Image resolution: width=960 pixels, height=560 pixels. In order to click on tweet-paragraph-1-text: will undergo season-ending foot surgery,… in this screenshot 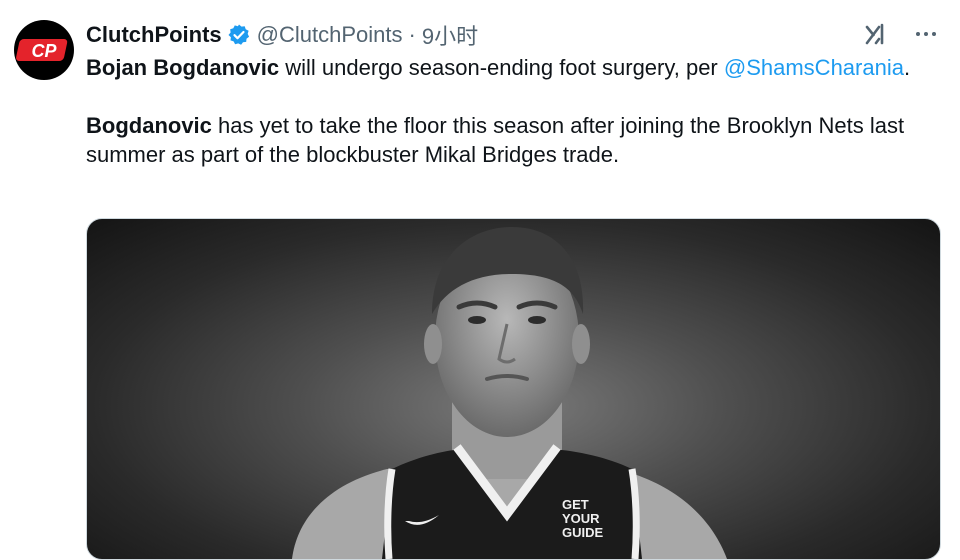, I will do `click(501, 67)`.